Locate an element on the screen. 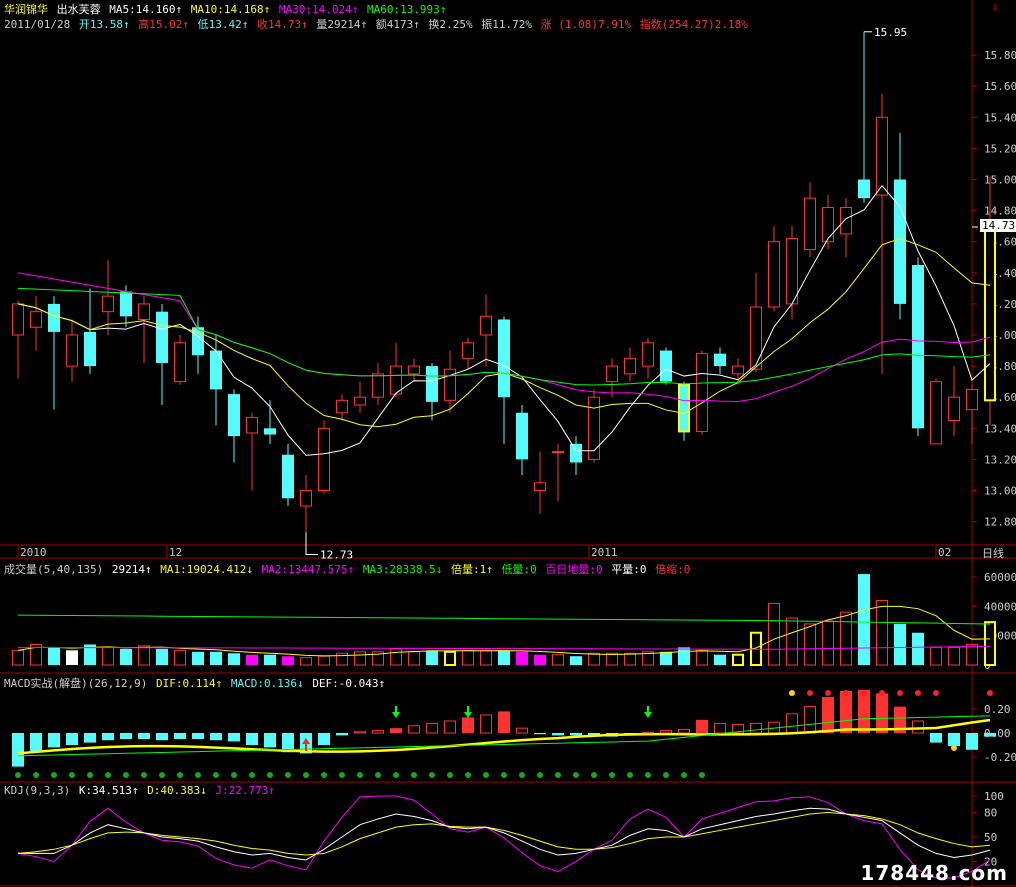 This screenshot has width=1016, height=887. time-axis-label: 02 is located at coordinates (944, 552).